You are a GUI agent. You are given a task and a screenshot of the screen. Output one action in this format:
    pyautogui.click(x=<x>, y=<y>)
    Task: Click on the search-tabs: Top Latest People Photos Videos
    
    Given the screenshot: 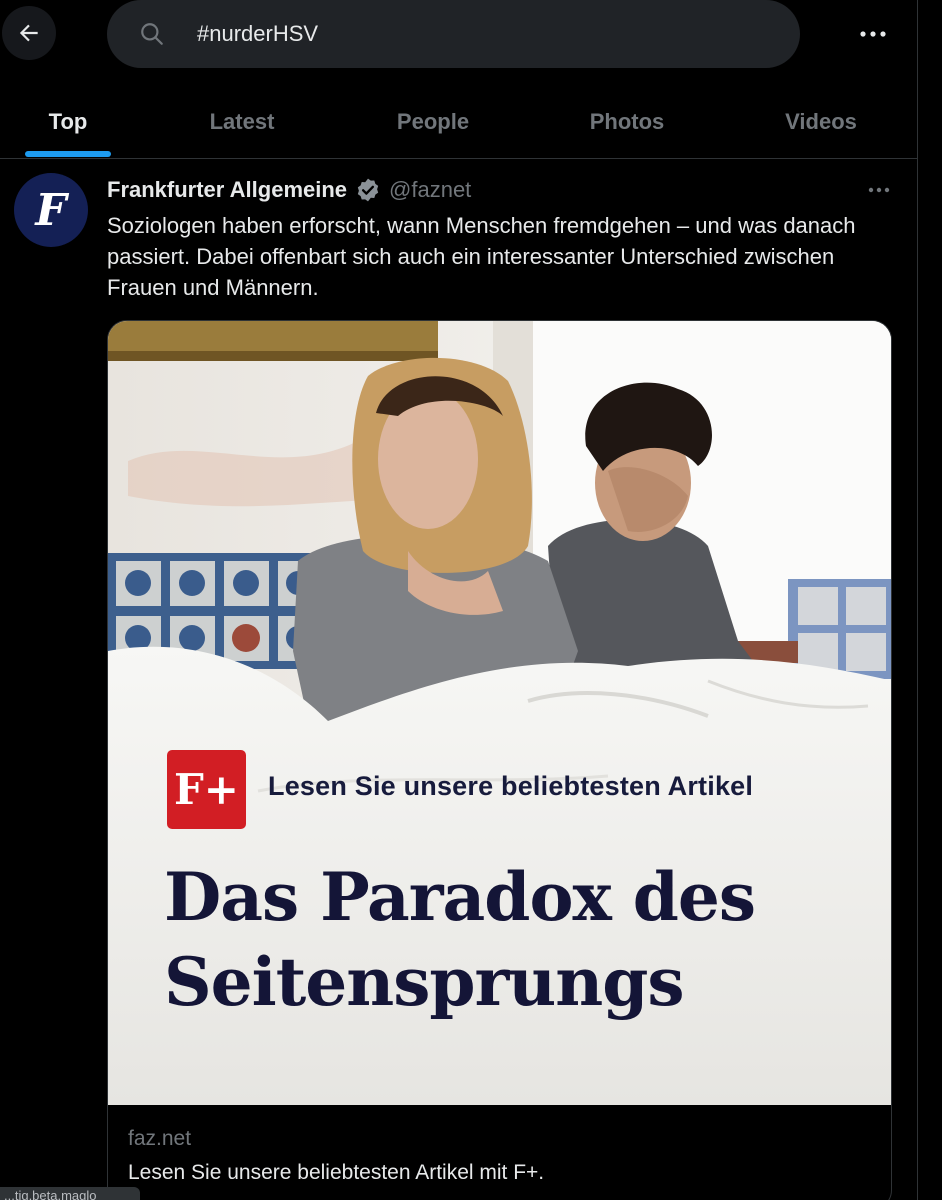 What is the action you would take?
    pyautogui.click(x=458, y=121)
    